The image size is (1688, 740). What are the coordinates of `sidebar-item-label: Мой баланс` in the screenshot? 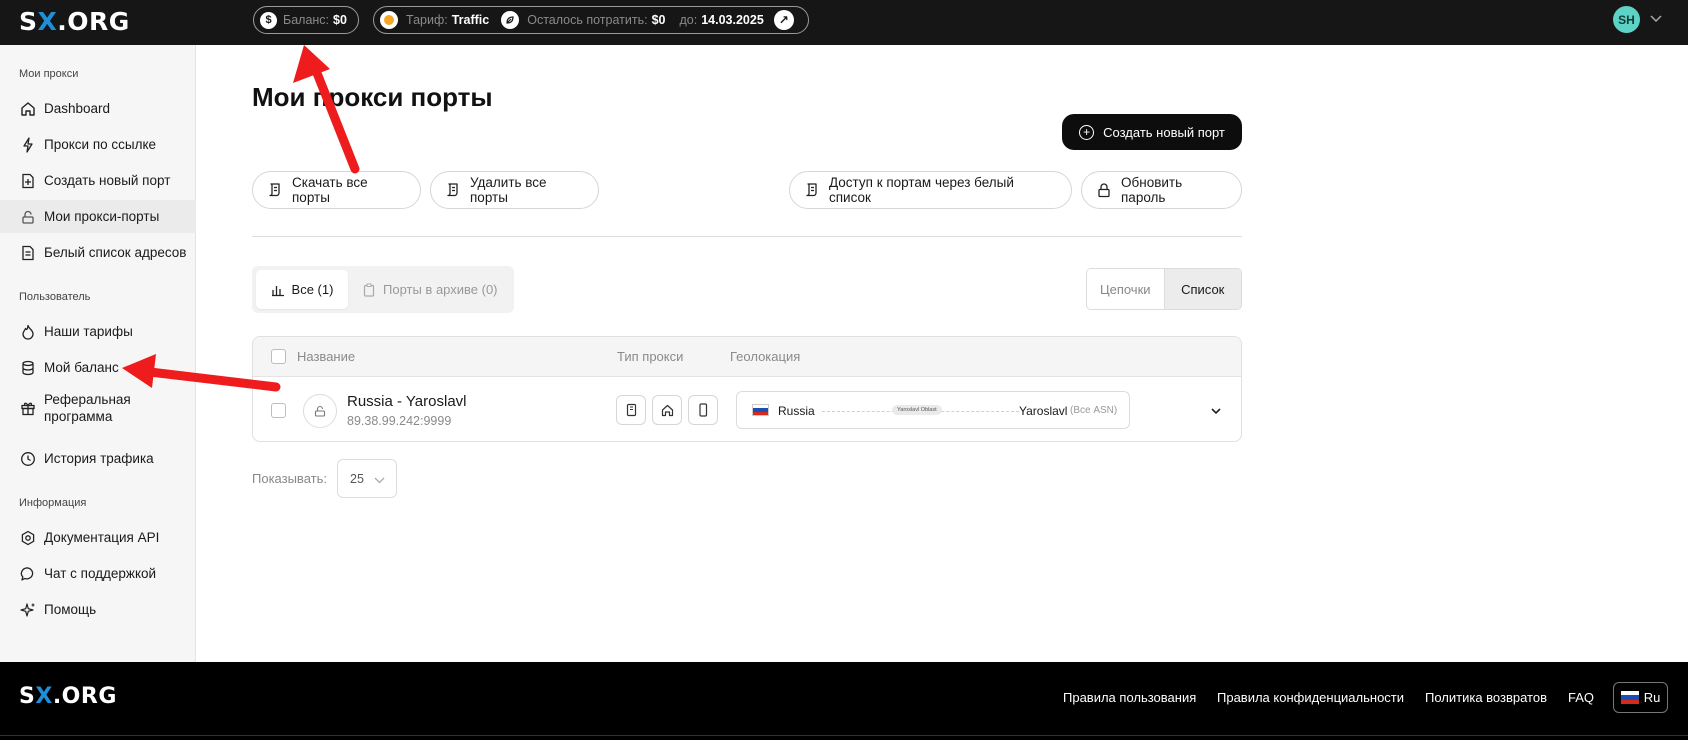 It's located at (81, 367).